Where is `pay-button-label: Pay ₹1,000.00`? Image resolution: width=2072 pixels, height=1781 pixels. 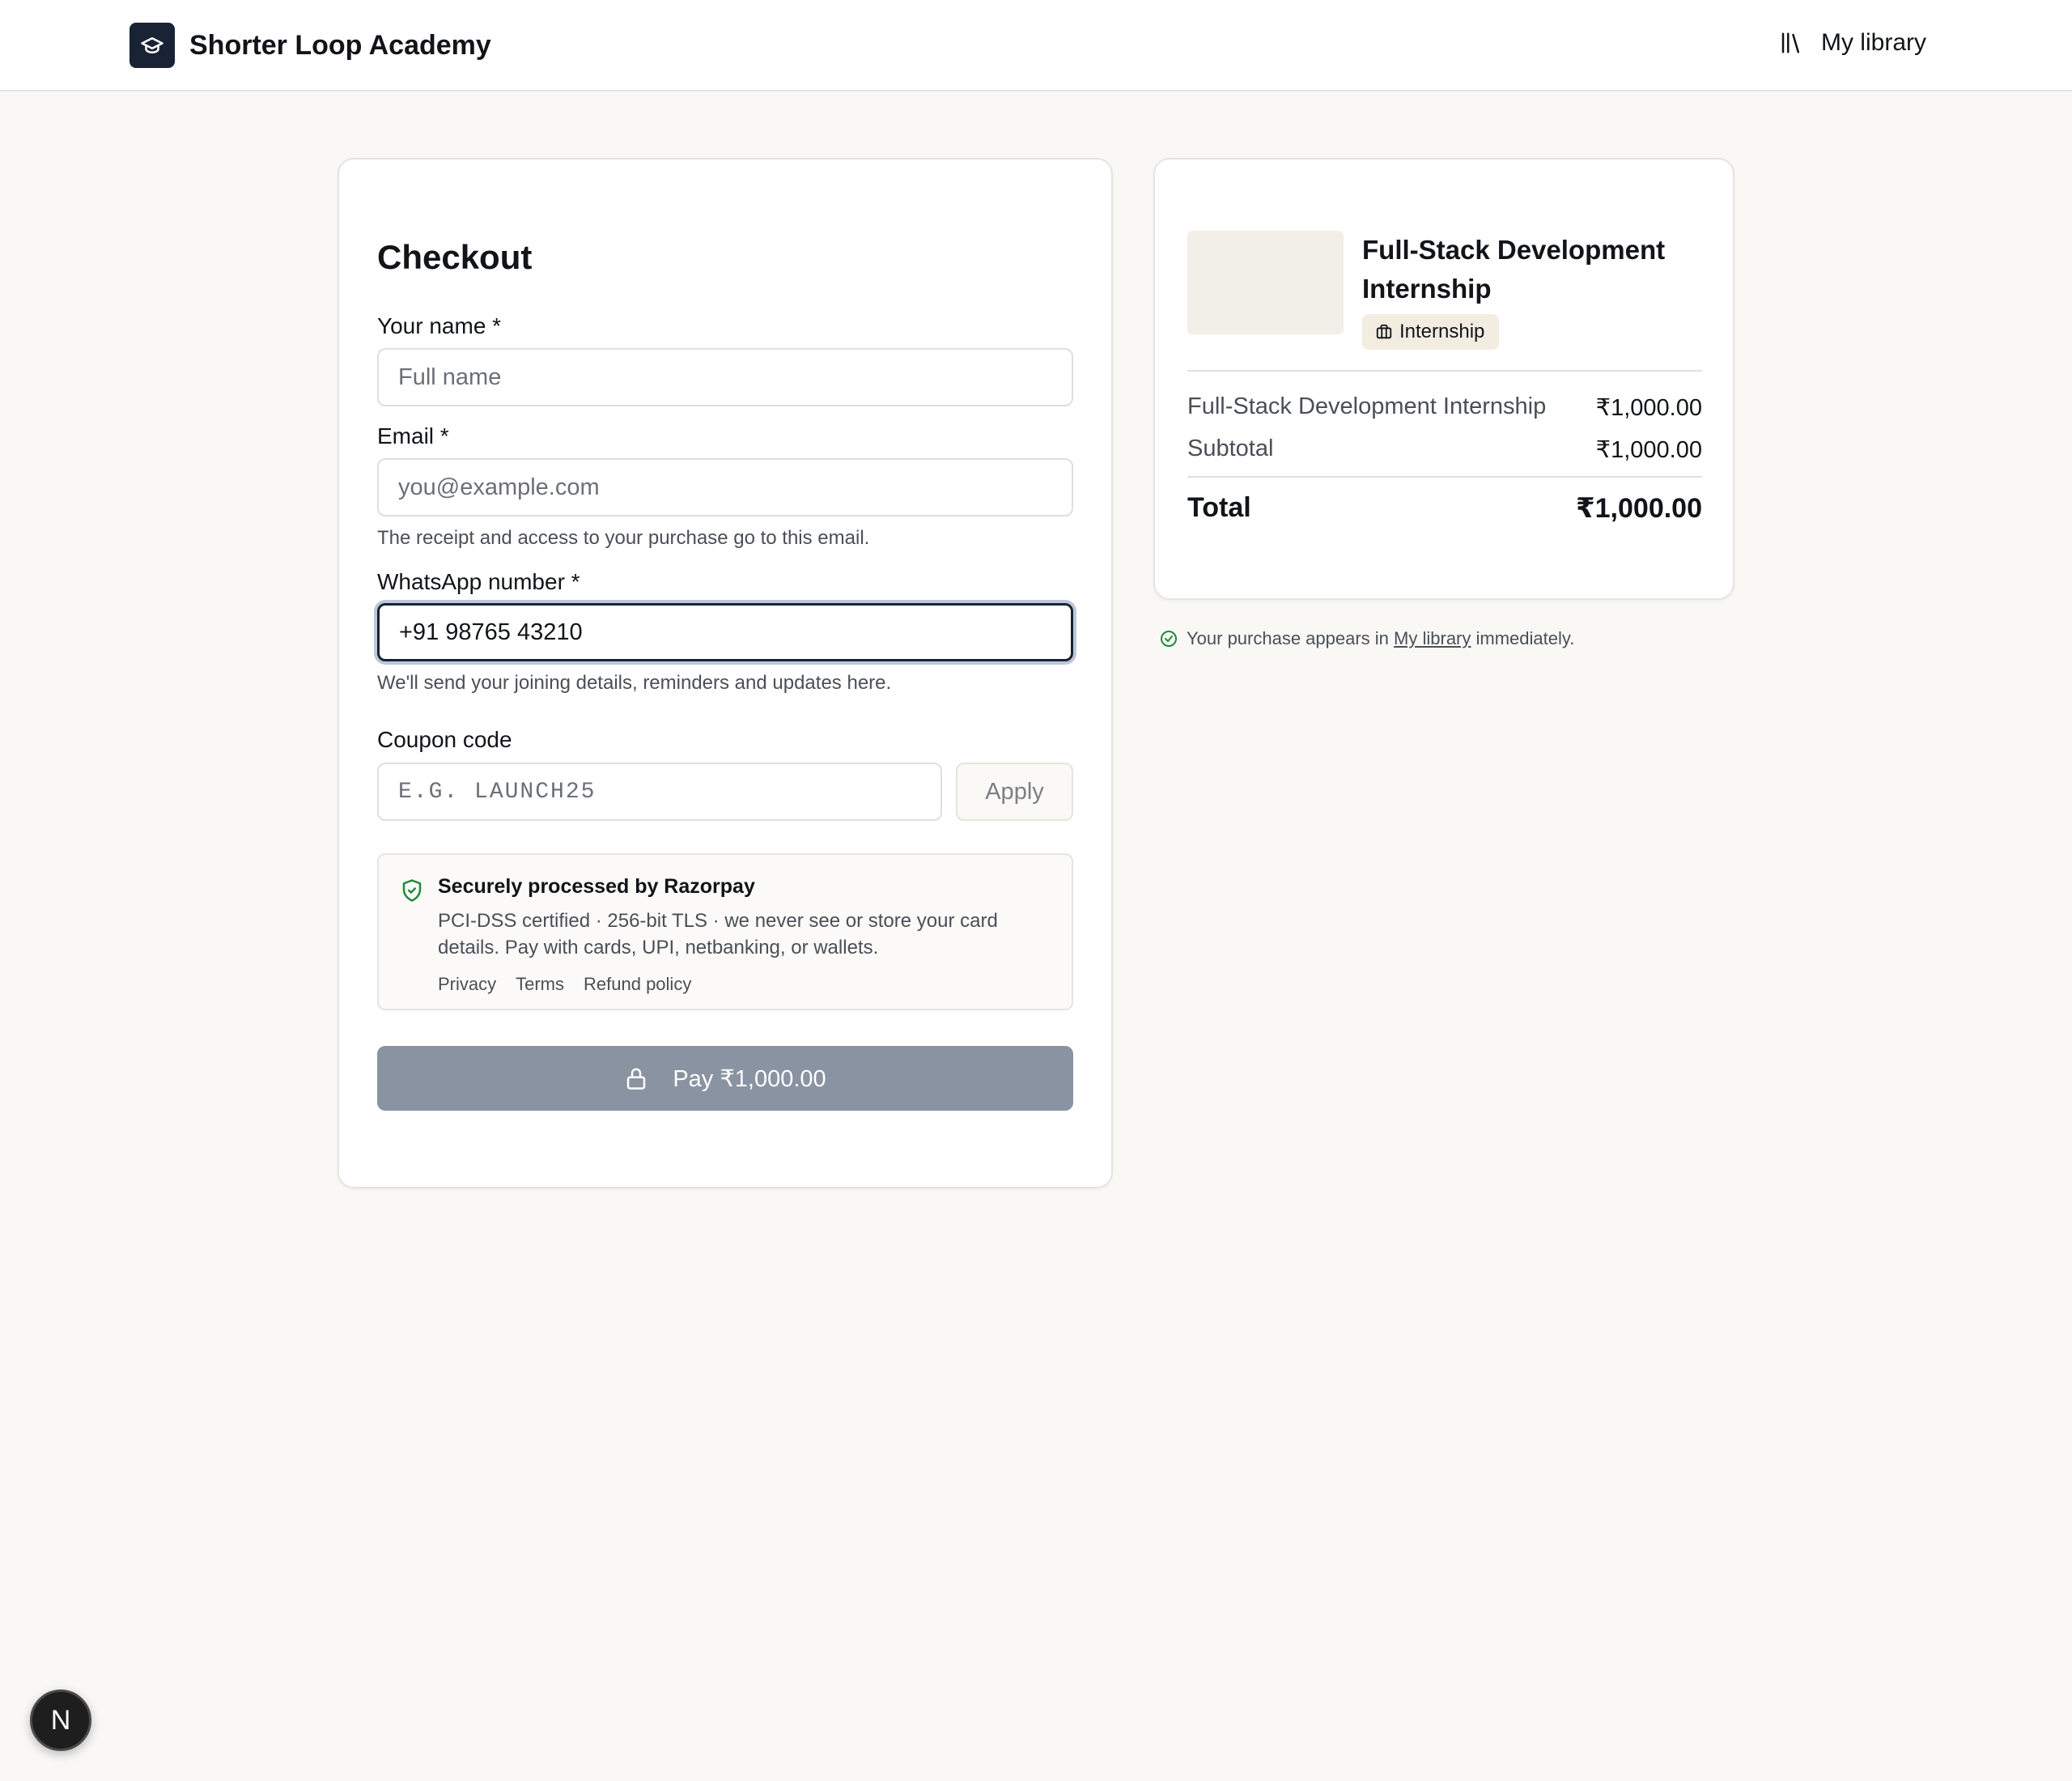
pay-button-label: Pay ₹1,000.00 is located at coordinates (749, 1079).